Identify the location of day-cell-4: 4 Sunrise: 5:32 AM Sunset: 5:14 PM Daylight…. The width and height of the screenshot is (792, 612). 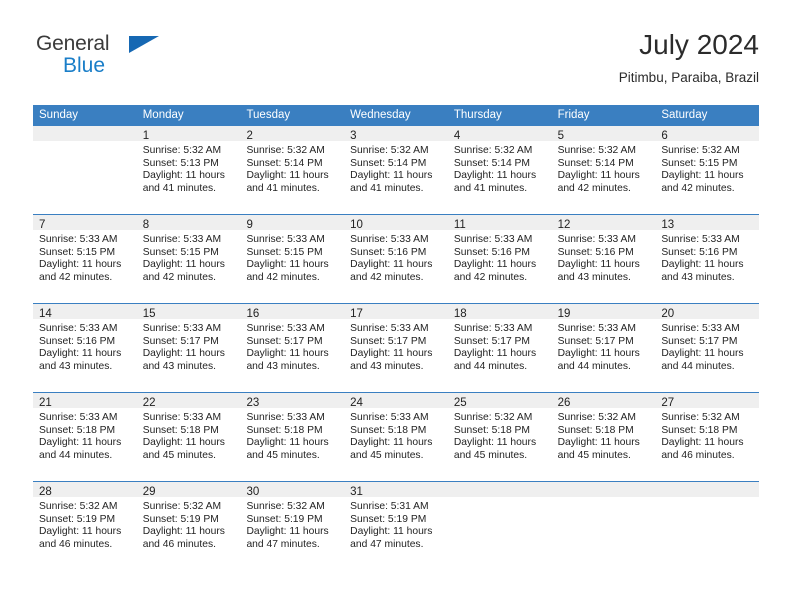
(499, 170).